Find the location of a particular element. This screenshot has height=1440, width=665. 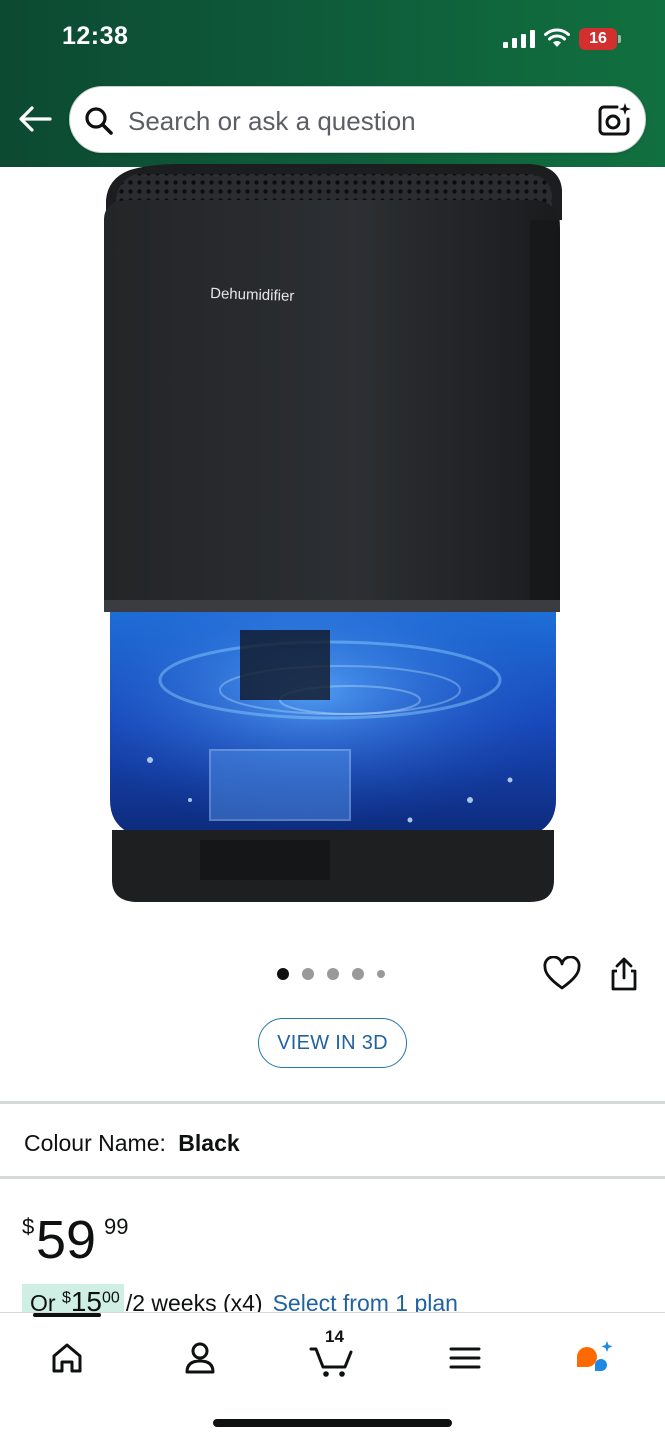

installment-row: Or $1500/2 weeks (x4) Select from 1 plan is located at coordinates (343, 1299).